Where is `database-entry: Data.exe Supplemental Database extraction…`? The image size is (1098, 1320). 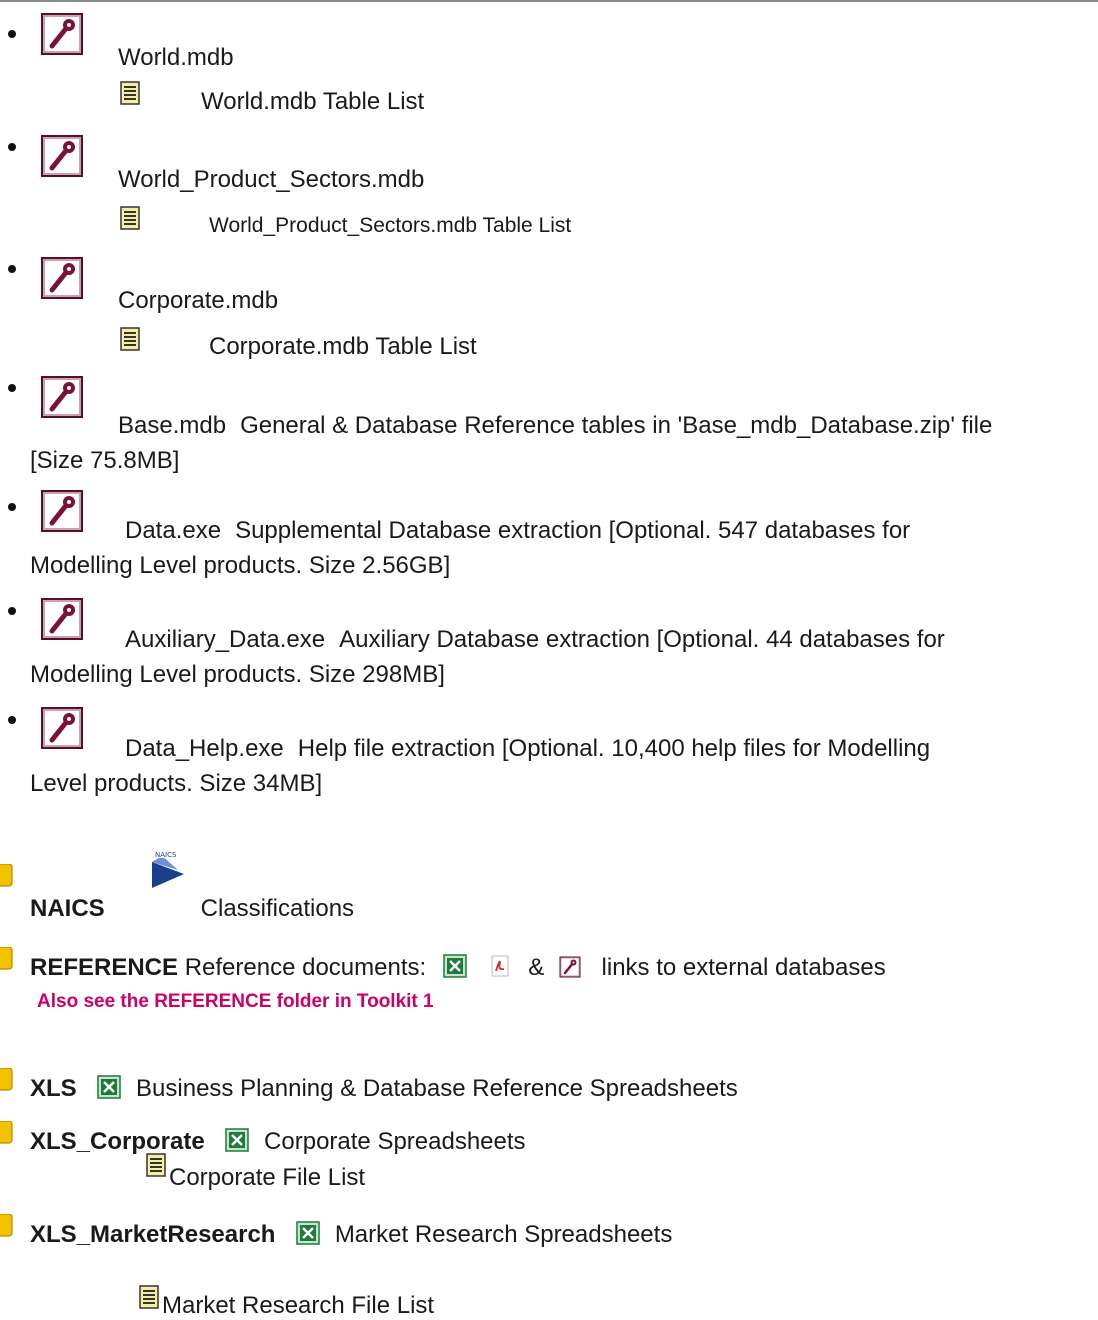
database-entry: Data.exe Supplemental Database extraction… is located at coordinates (563, 548).